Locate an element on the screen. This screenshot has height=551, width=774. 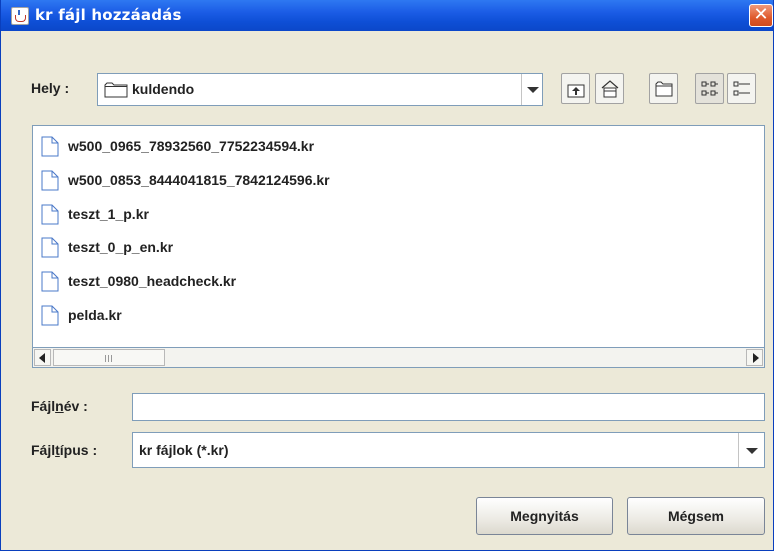
list-view-toggle is located at coordinates (709, 88).